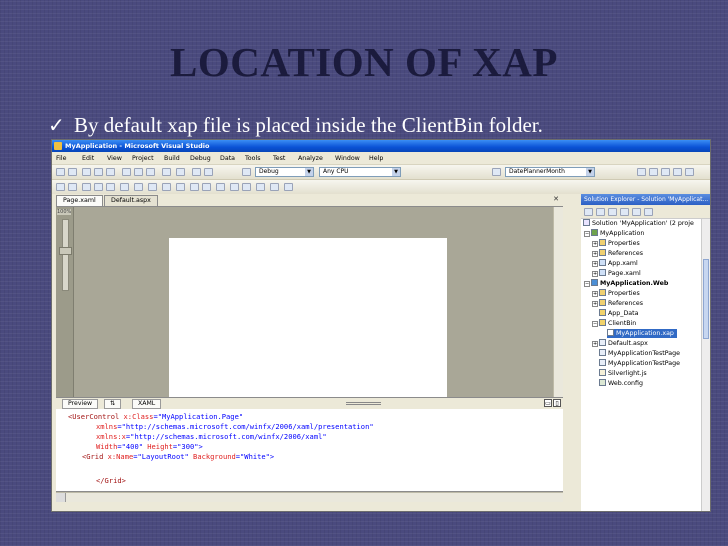 The width and height of the screenshot is (728, 546). Describe the element at coordinates (558, 302) in the screenshot. I see `designer-scrollbar` at that location.